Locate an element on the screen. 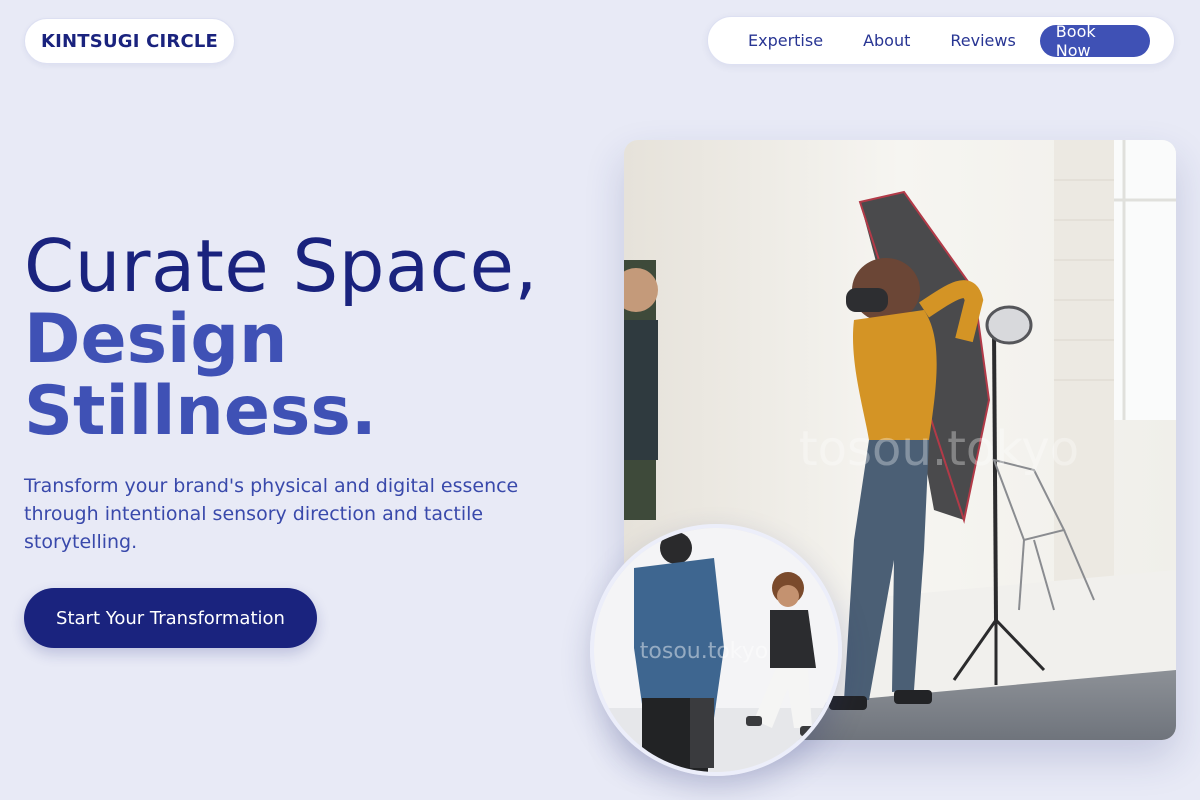 The width and height of the screenshot is (1200, 800). circle-photo-watermark: tosou.tokyo is located at coordinates (704, 651).